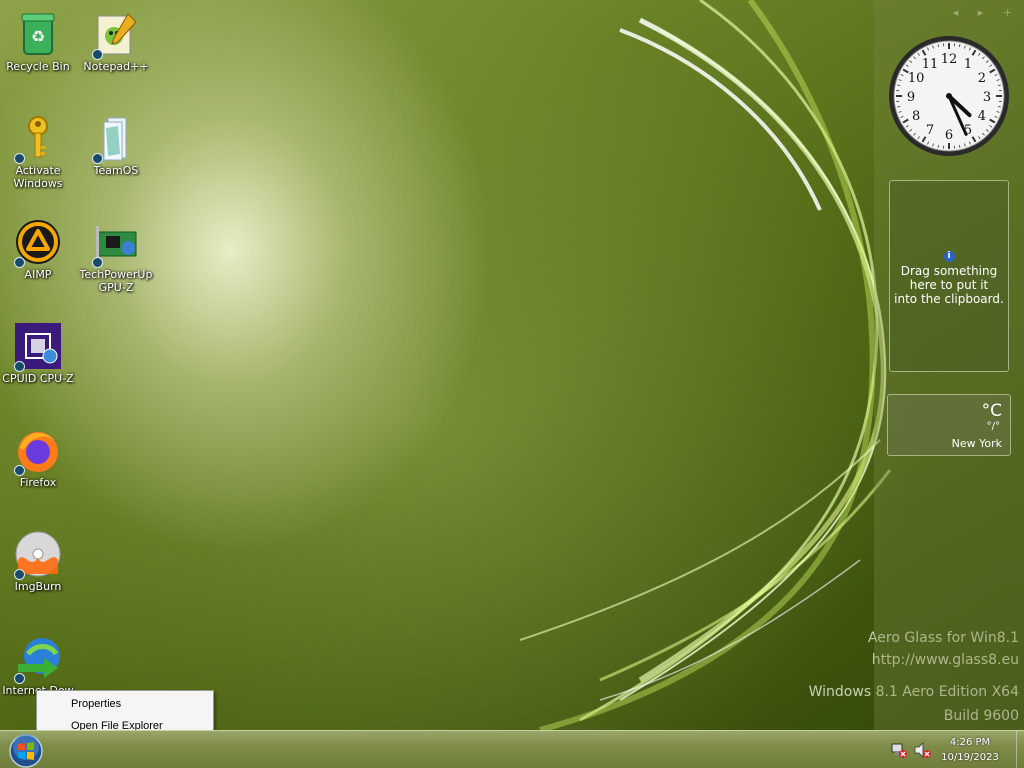 Image resolution: width=1024 pixels, height=768 pixels. What do you see at coordinates (949, 135) in the screenshot?
I see `clock-numeral: 6` at bounding box center [949, 135].